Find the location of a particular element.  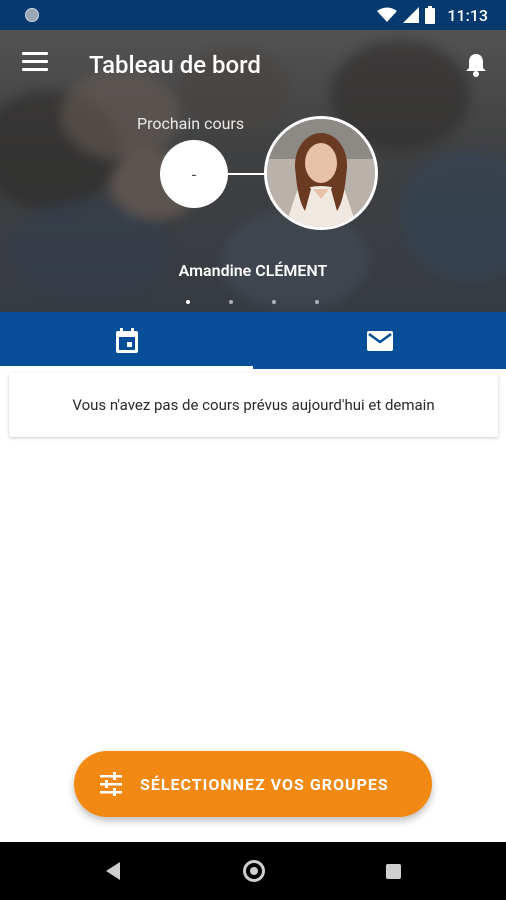

next-course-label: Prochain cours is located at coordinates (191, 123).